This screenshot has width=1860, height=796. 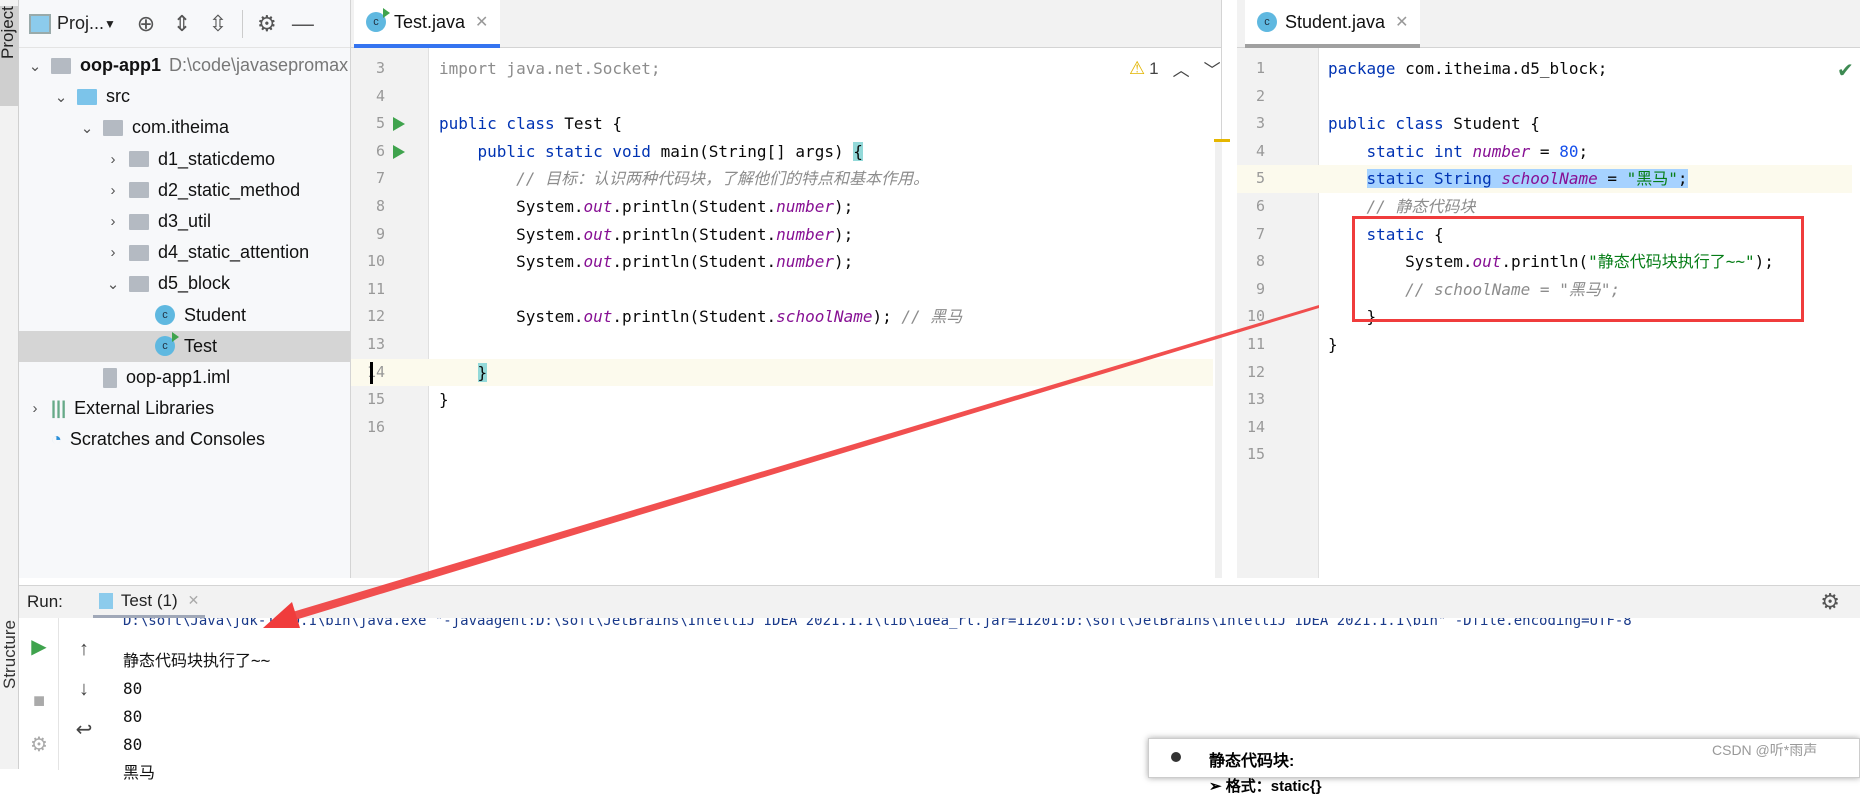 I want to click on console-icon, so click(x=105, y=600).